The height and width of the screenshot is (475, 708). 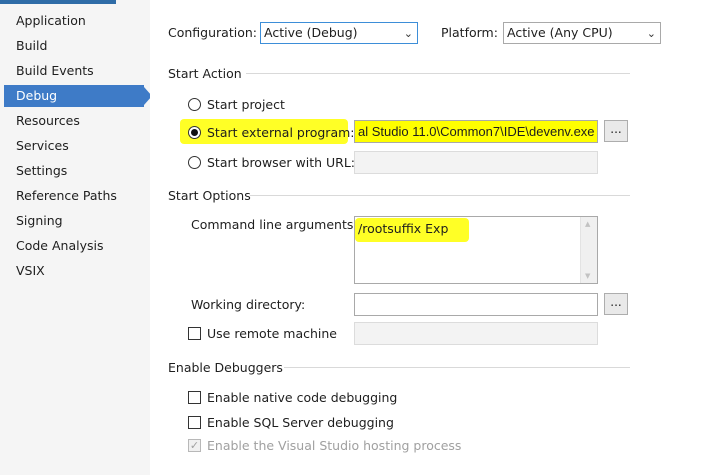 What do you see at coordinates (209, 195) in the screenshot?
I see `start-options-heading: Start Options` at bounding box center [209, 195].